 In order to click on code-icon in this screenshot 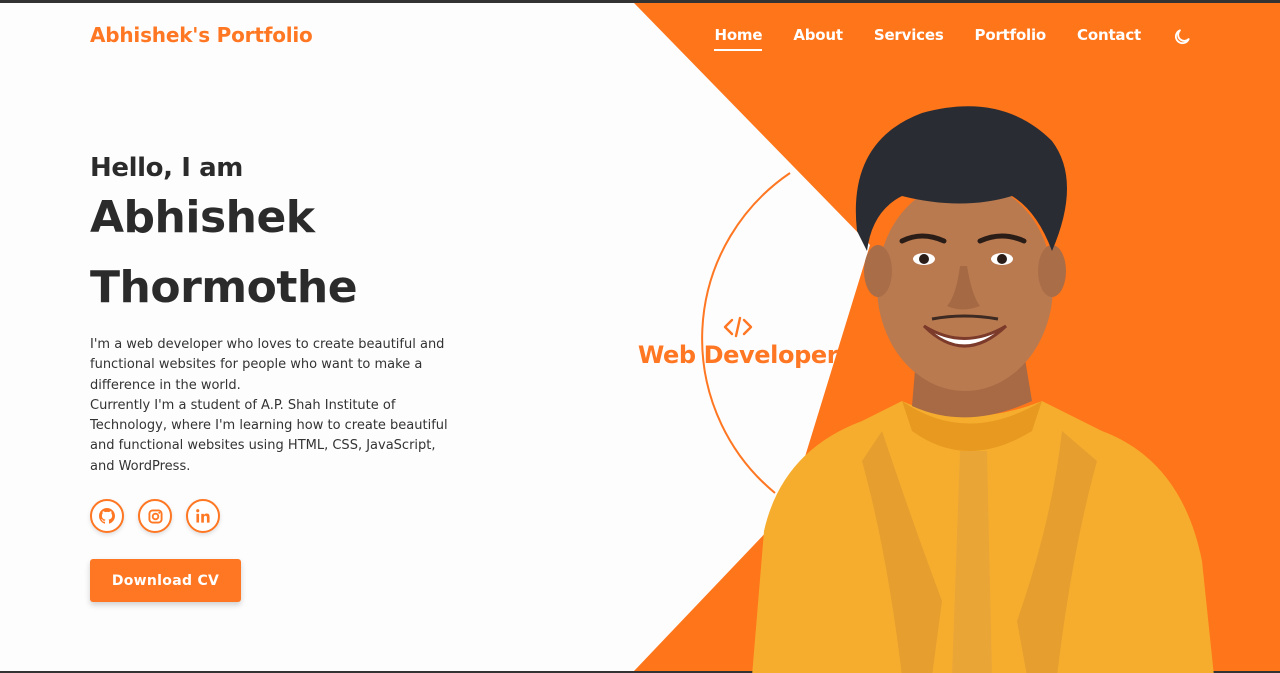, I will do `click(738, 327)`.